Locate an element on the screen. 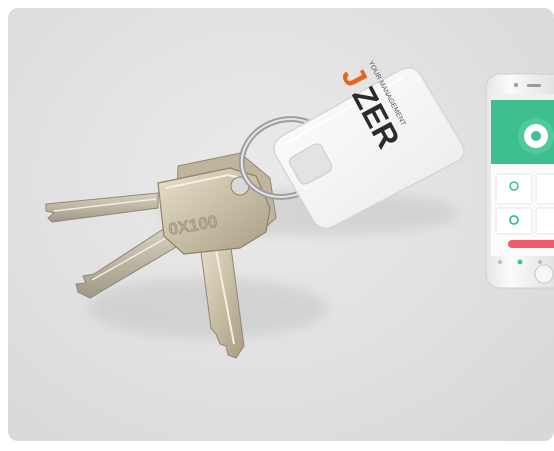  nav-icon-active is located at coordinates (520, 262).